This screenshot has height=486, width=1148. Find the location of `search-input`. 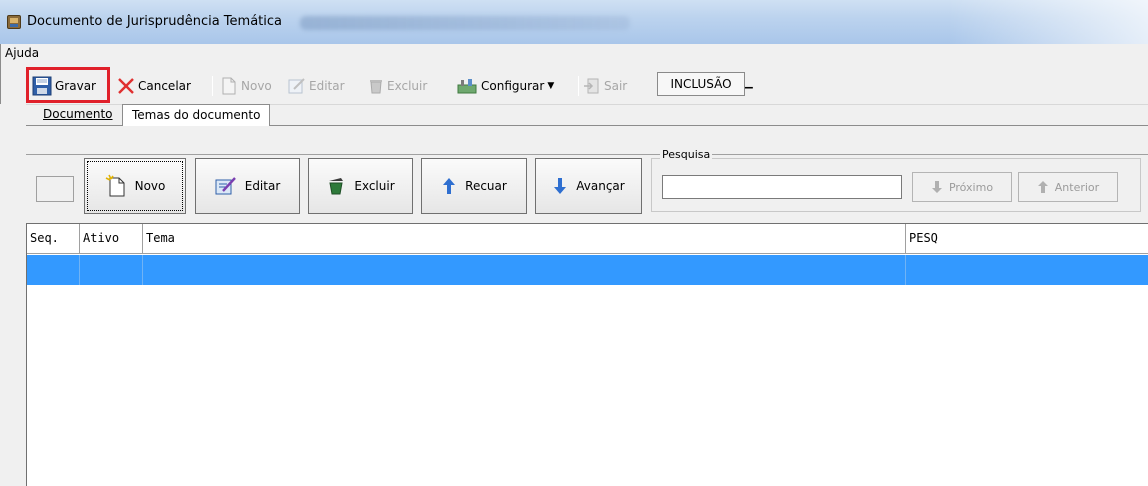

search-input is located at coordinates (782, 187).